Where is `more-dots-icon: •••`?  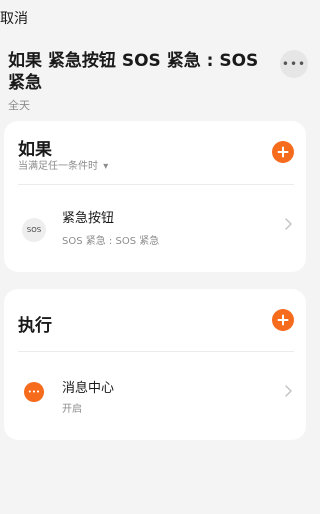
more-dots-icon: ••• is located at coordinates (294, 64).